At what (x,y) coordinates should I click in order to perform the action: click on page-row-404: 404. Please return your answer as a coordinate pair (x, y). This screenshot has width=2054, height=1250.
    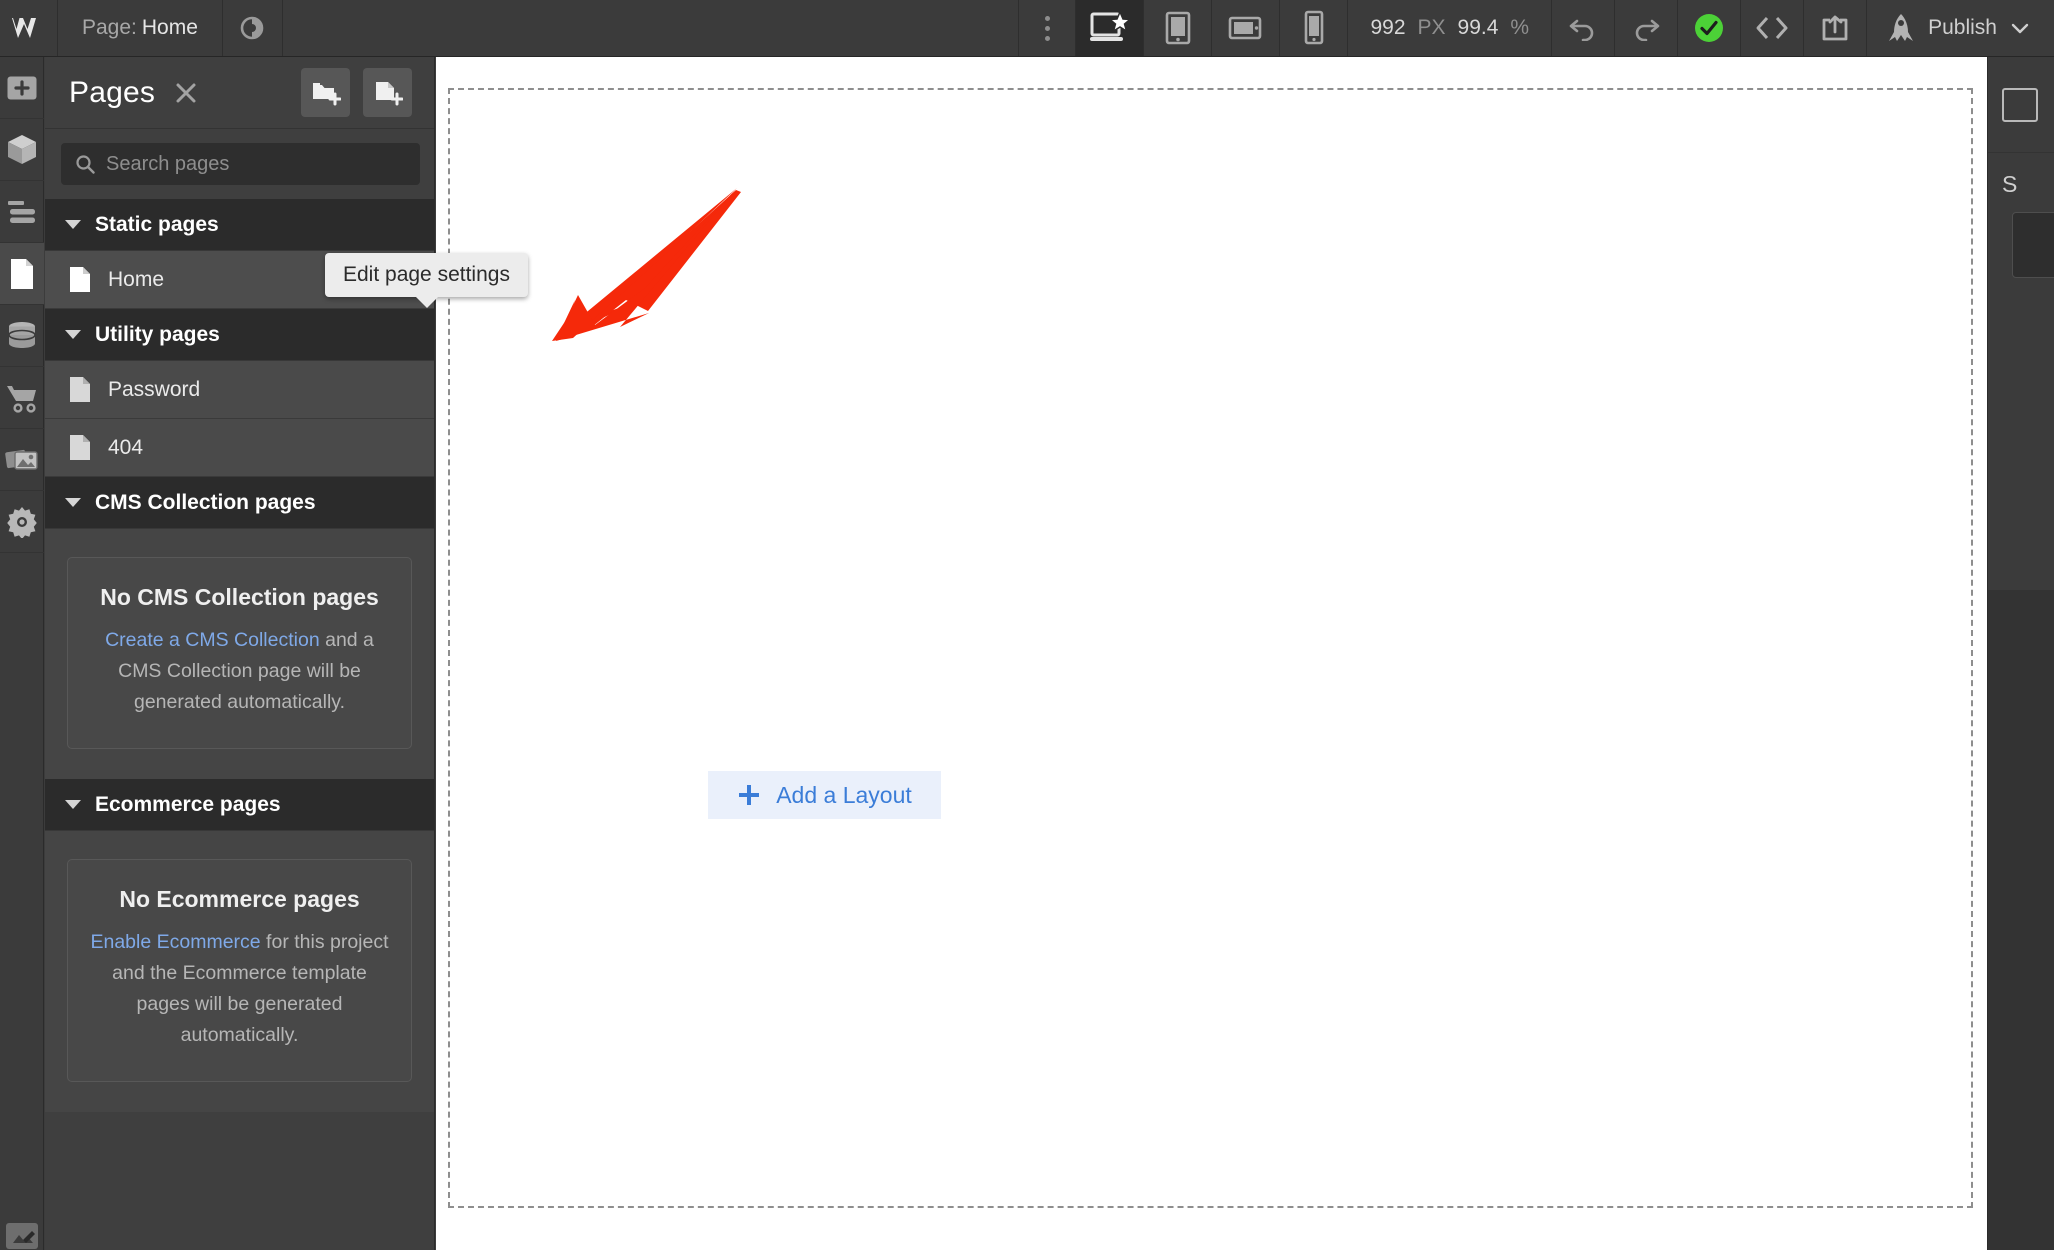
    Looking at the image, I should click on (239, 448).